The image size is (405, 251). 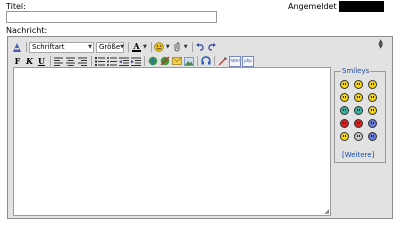 I want to click on font-size-select: Größe ▼, so click(x=110, y=47).